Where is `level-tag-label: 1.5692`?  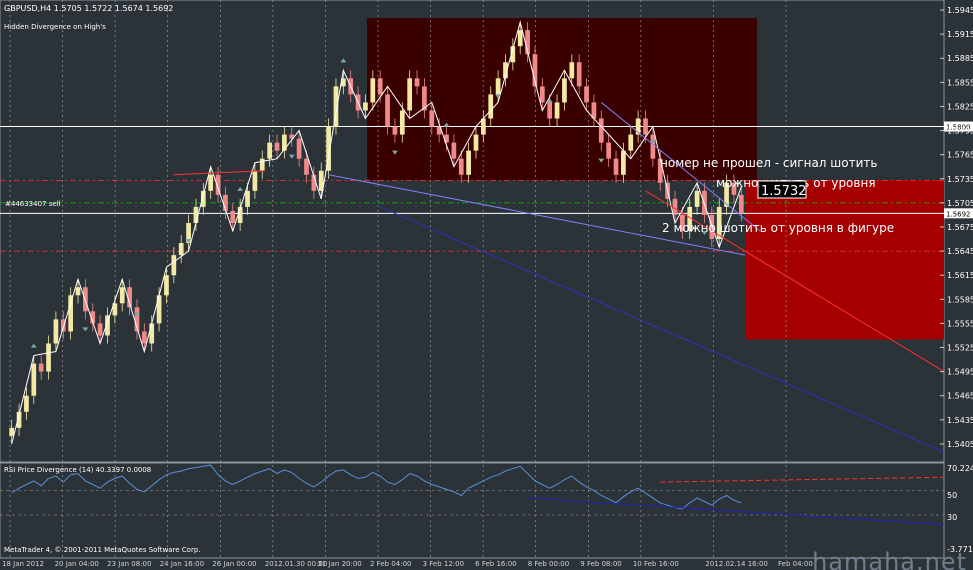 level-tag-label: 1.5692 is located at coordinates (958, 214).